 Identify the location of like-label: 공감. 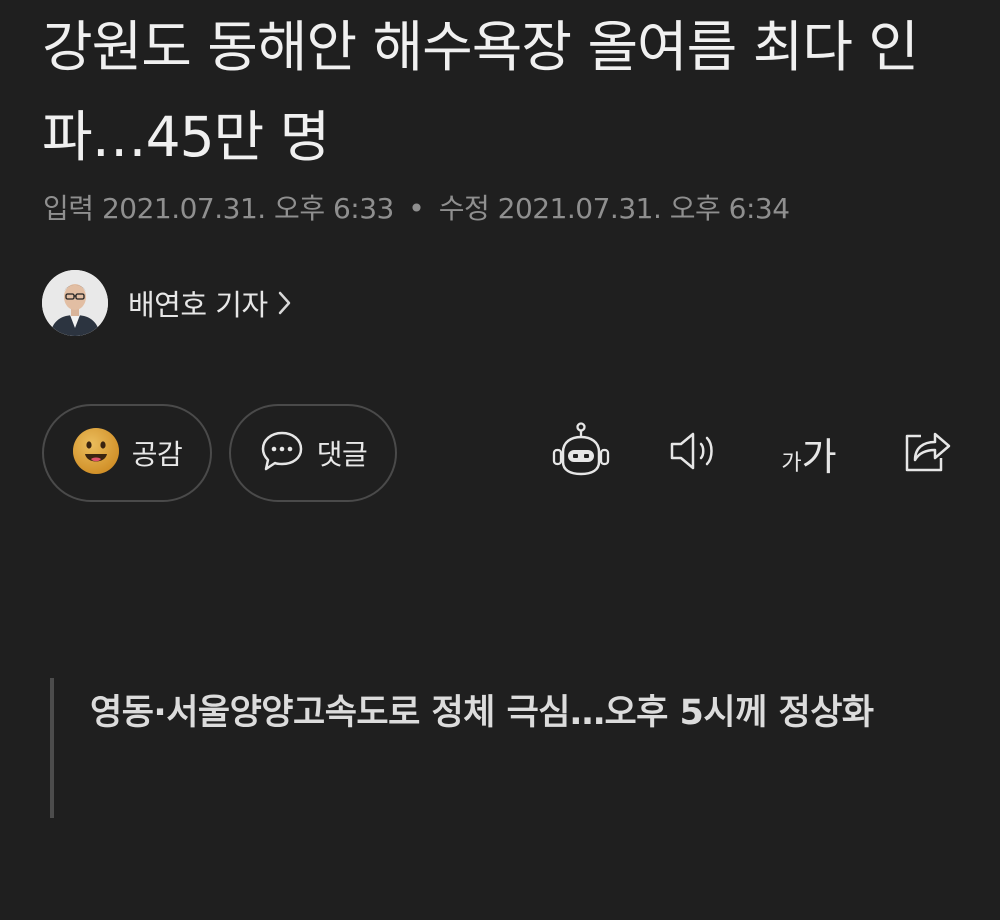
(157, 454).